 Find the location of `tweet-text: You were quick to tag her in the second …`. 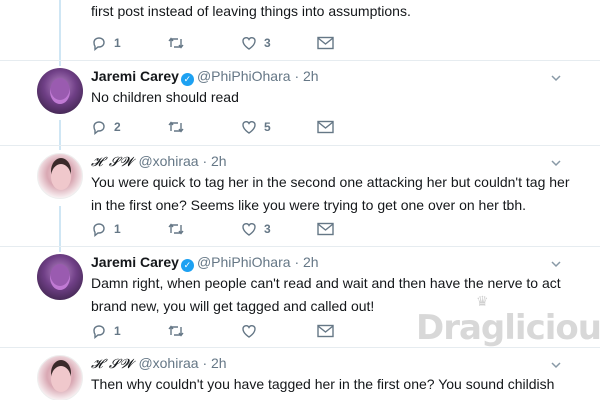

tweet-text: You were quick to tag her in the second … is located at coordinates (330, 193).